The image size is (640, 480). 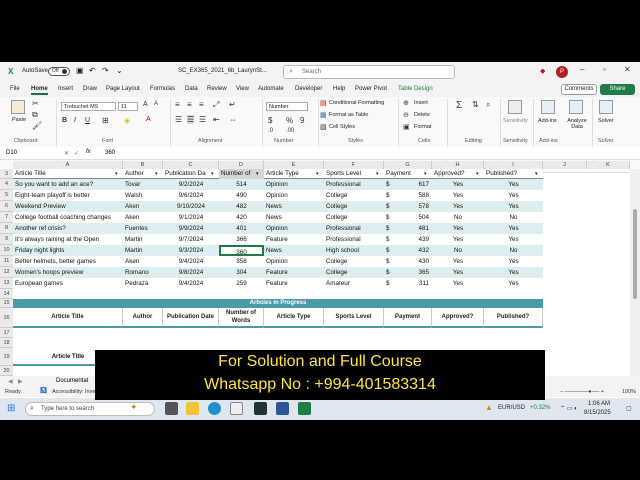 What do you see at coordinates (105, 70) in the screenshot?
I see `redo-icon: ↷` at bounding box center [105, 70].